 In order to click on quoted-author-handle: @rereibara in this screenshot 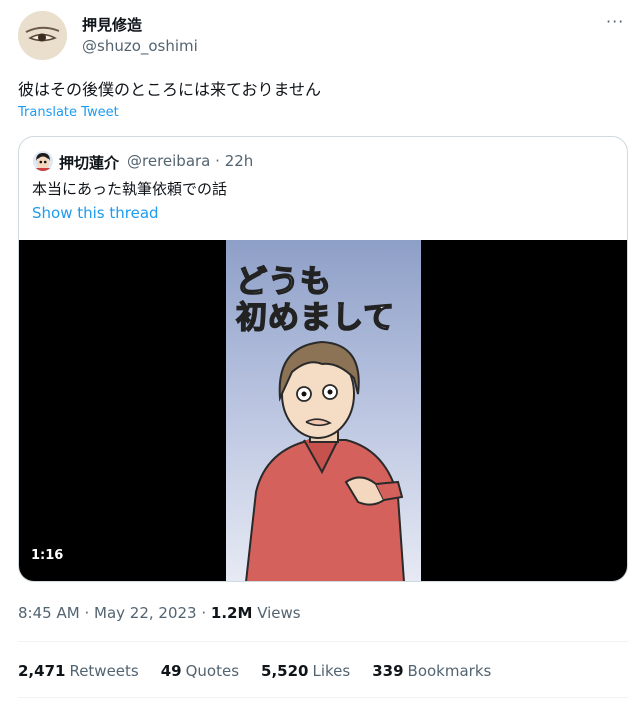, I will do `click(168, 161)`.